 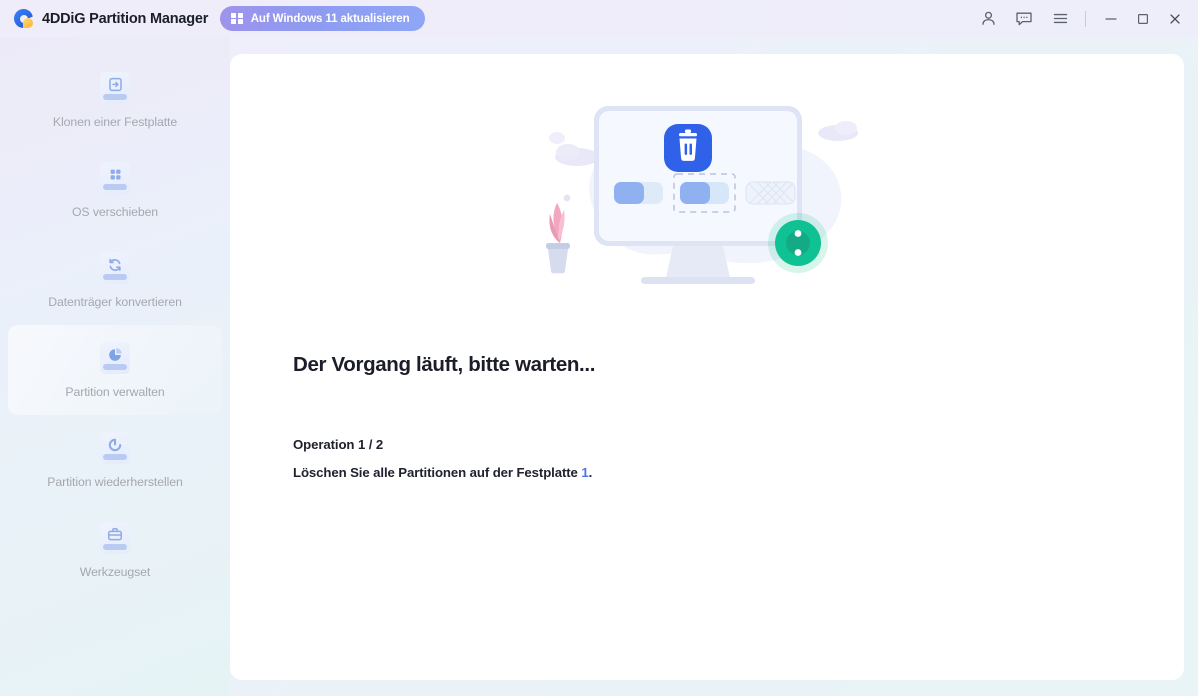 What do you see at coordinates (115, 537) in the screenshot?
I see `toolkit-icon` at bounding box center [115, 537].